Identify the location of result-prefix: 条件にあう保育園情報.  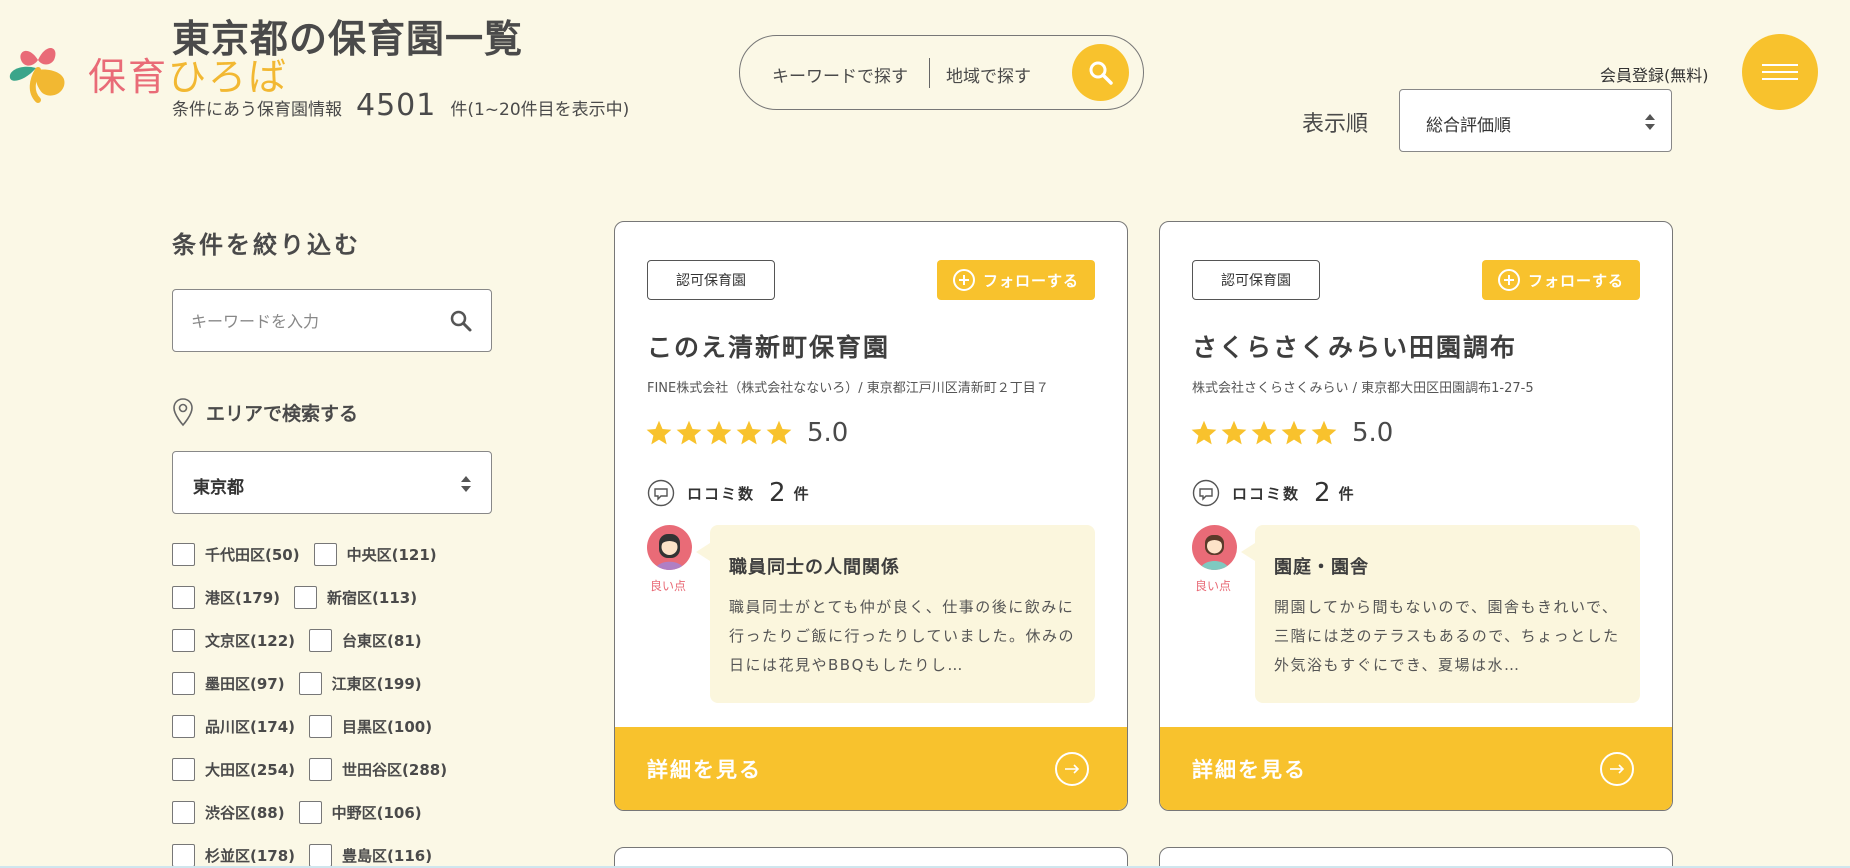
(257, 110).